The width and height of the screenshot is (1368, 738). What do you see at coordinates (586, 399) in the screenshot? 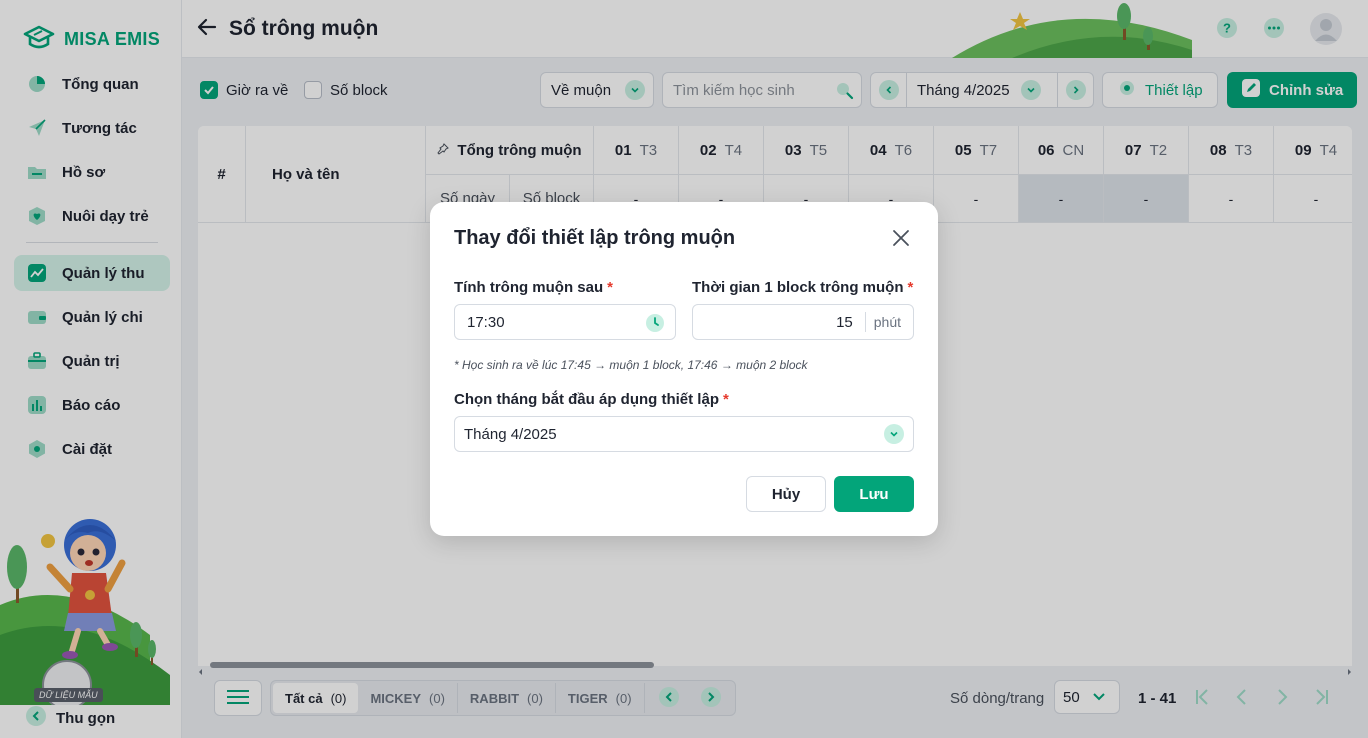
I see `start-month-label-text: Chọn tháng bắt đầu áp dụng thiết lập` at bounding box center [586, 399].